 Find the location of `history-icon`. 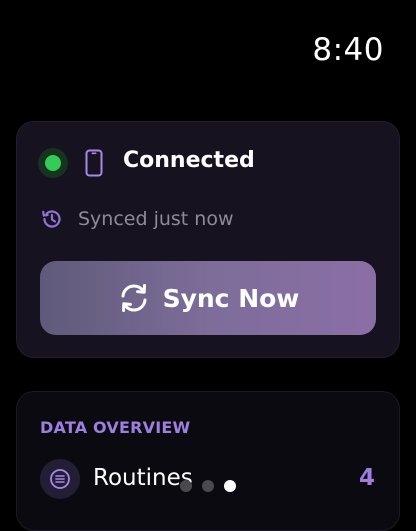

history-icon is located at coordinates (51, 219).